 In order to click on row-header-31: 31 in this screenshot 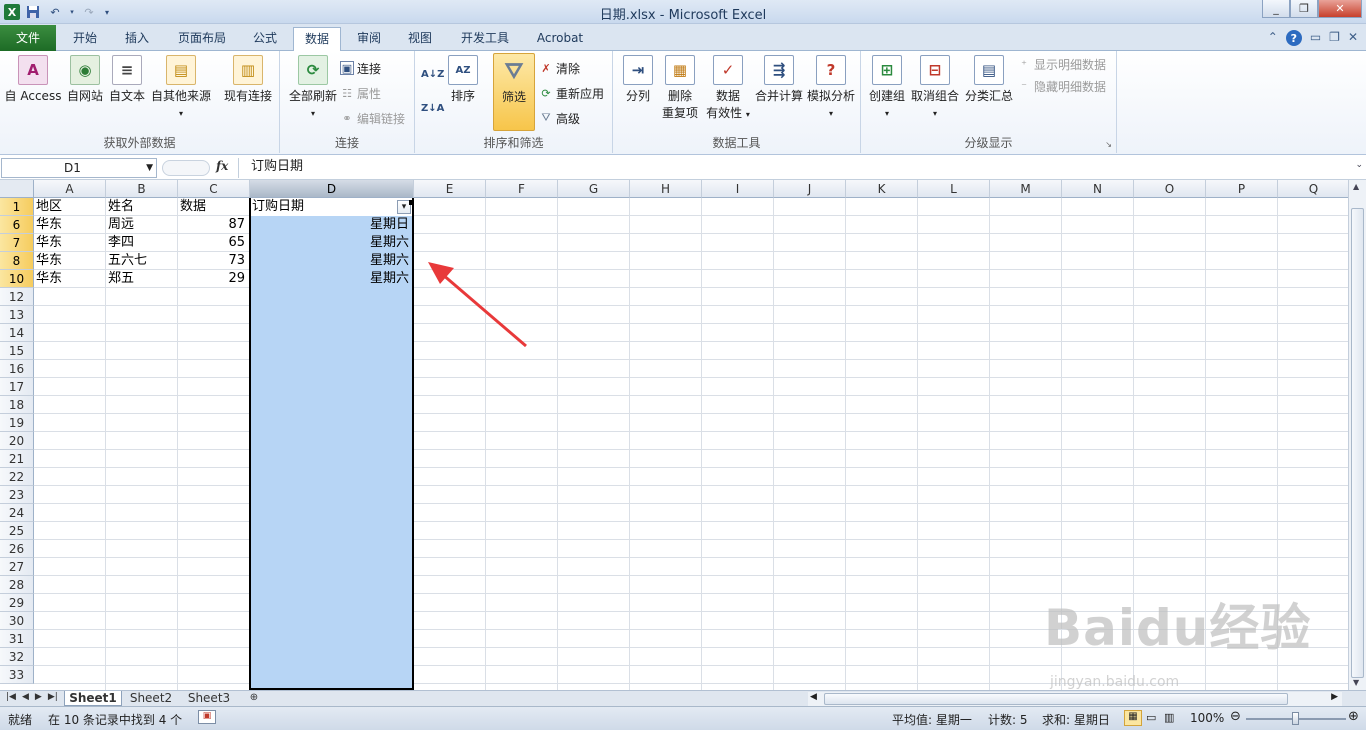, I will do `click(17, 639)`.